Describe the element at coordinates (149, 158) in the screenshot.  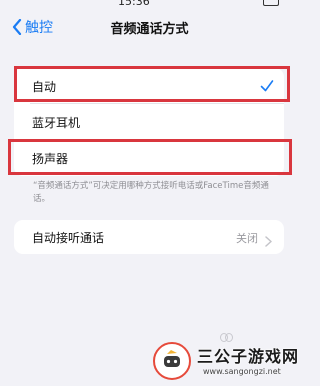
I see `option-speaker: 扬声器` at that location.